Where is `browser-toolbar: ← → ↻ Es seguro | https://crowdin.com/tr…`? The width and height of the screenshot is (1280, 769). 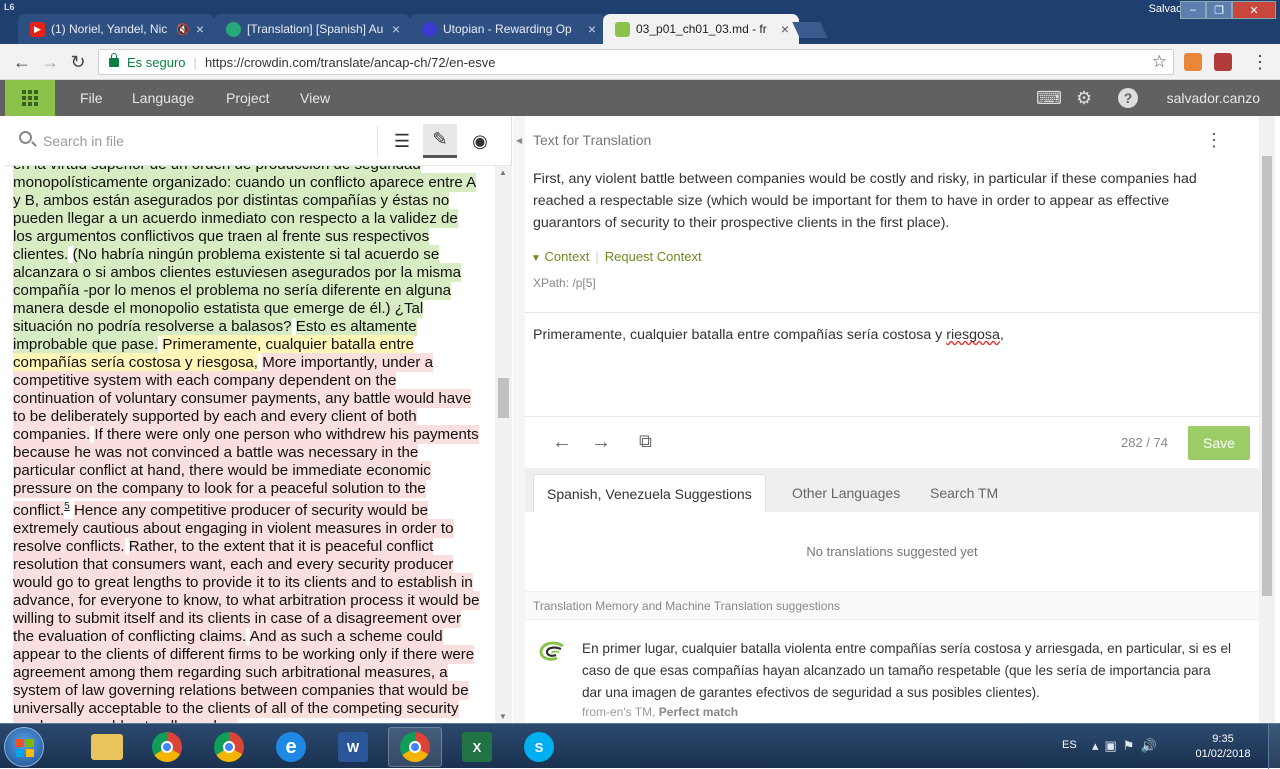
browser-toolbar: ← → ↻ Es seguro | https://crowdin.com/tr… is located at coordinates (640, 62).